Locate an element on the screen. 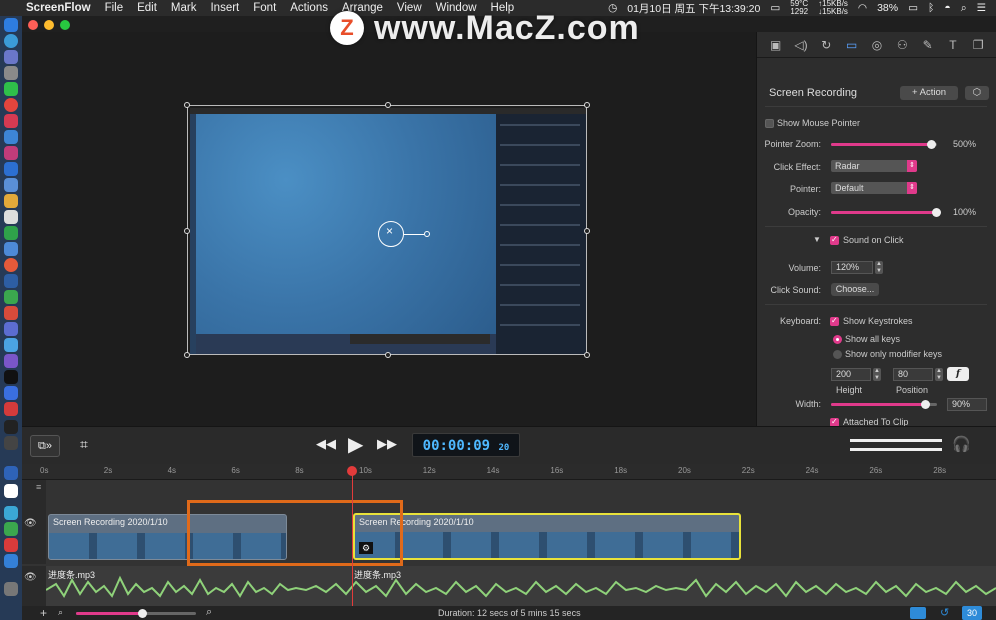  pointer-zoom-value: 500% is located at coordinates (964, 144).